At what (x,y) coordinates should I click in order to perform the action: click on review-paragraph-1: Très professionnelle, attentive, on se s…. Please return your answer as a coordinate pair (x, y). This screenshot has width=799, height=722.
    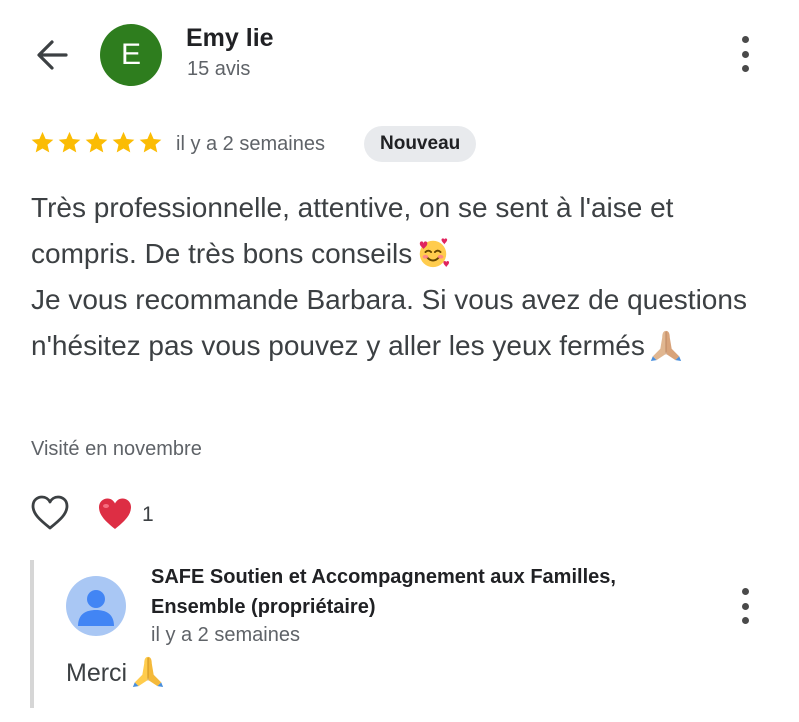
    Looking at the image, I should click on (352, 230).